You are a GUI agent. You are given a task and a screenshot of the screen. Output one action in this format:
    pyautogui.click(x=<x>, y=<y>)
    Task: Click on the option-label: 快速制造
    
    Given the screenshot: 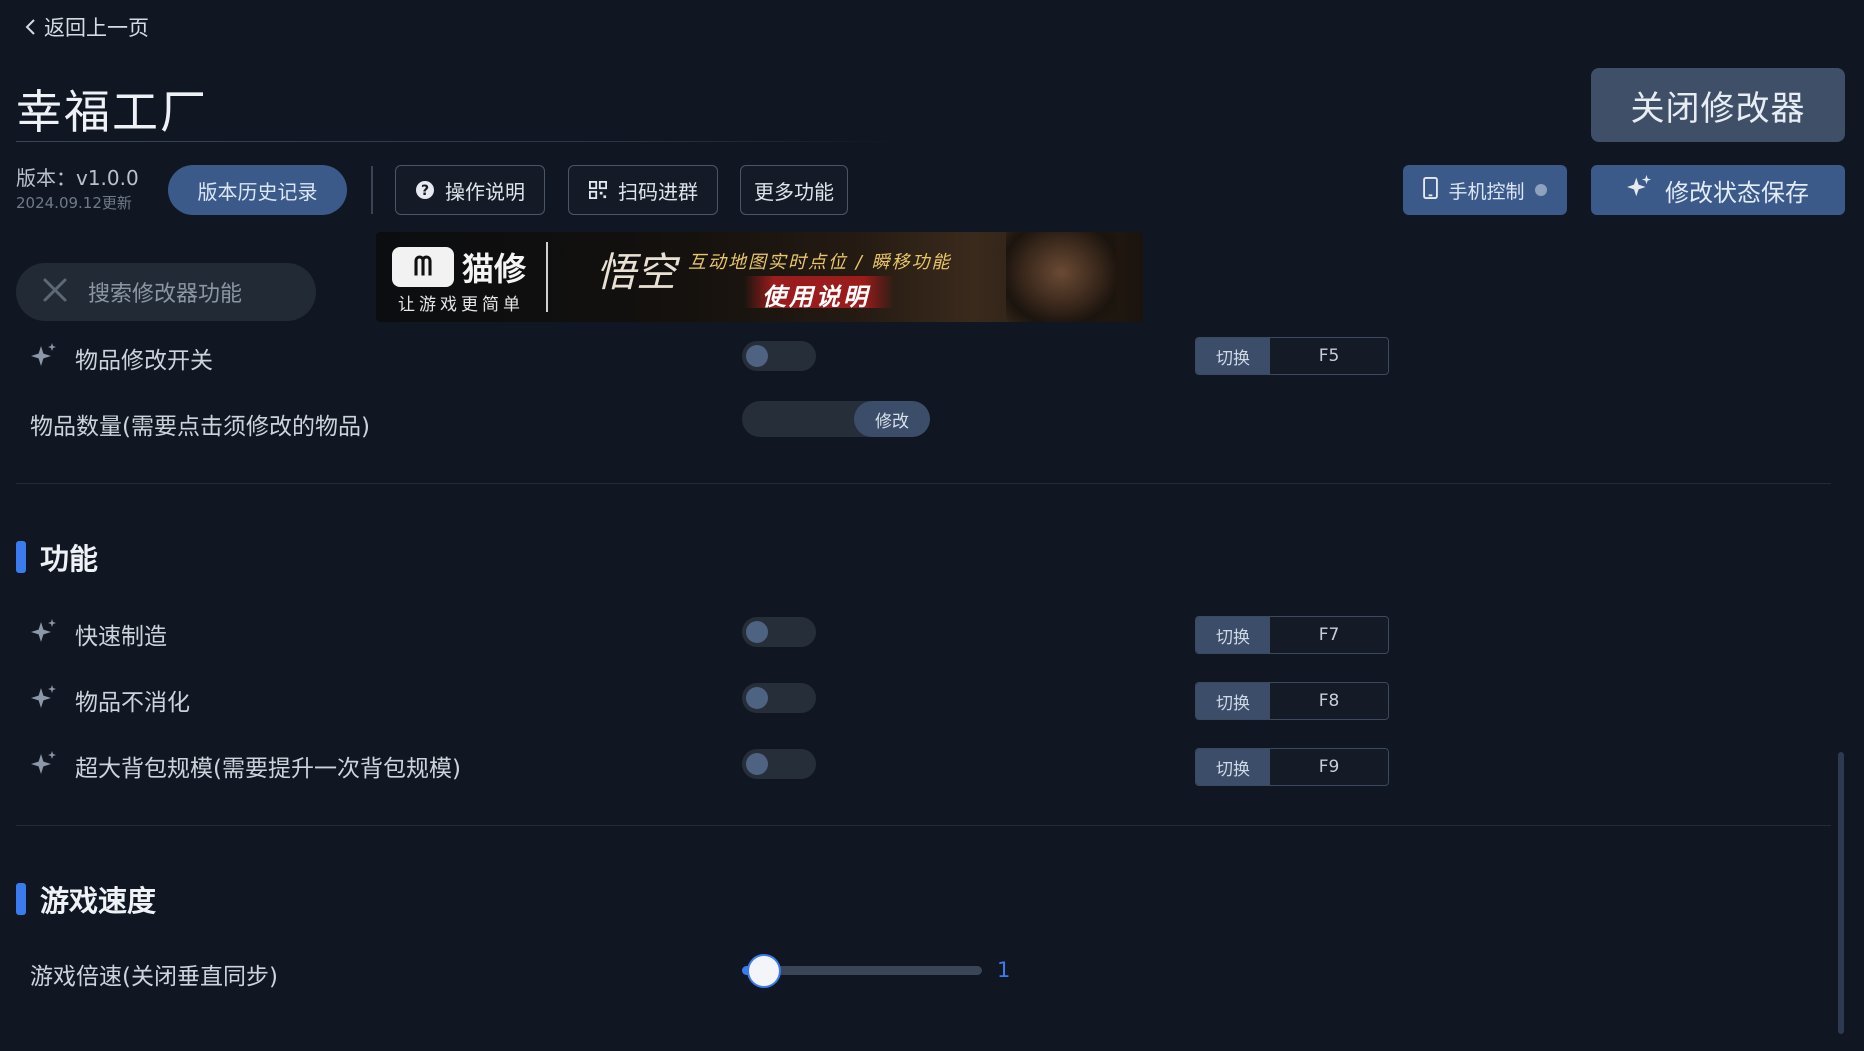 What is the action you would take?
    pyautogui.click(x=121, y=637)
    